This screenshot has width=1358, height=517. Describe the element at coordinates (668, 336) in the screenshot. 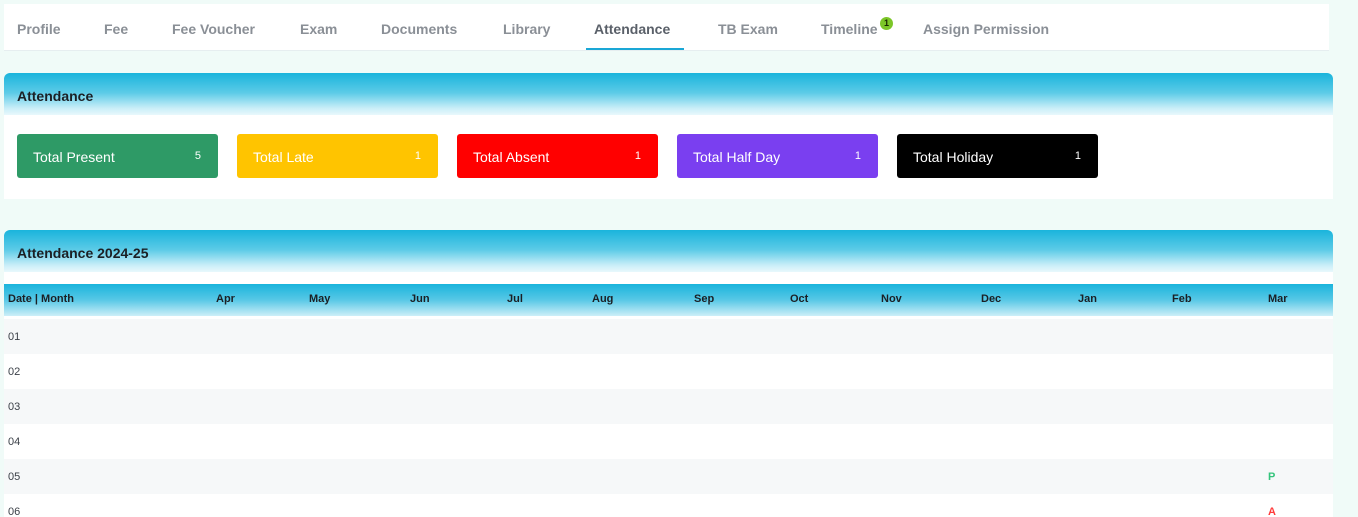

I see `table-row: 01` at that location.